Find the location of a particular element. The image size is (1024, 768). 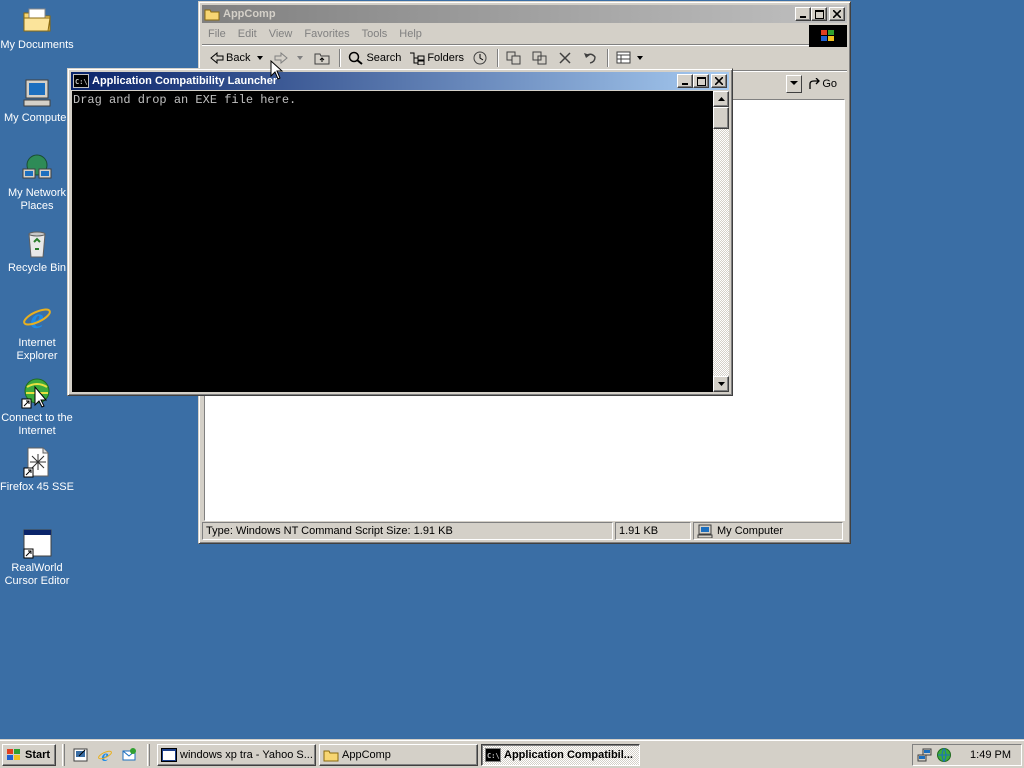

clock: 1:49 PM is located at coordinates (990, 755).